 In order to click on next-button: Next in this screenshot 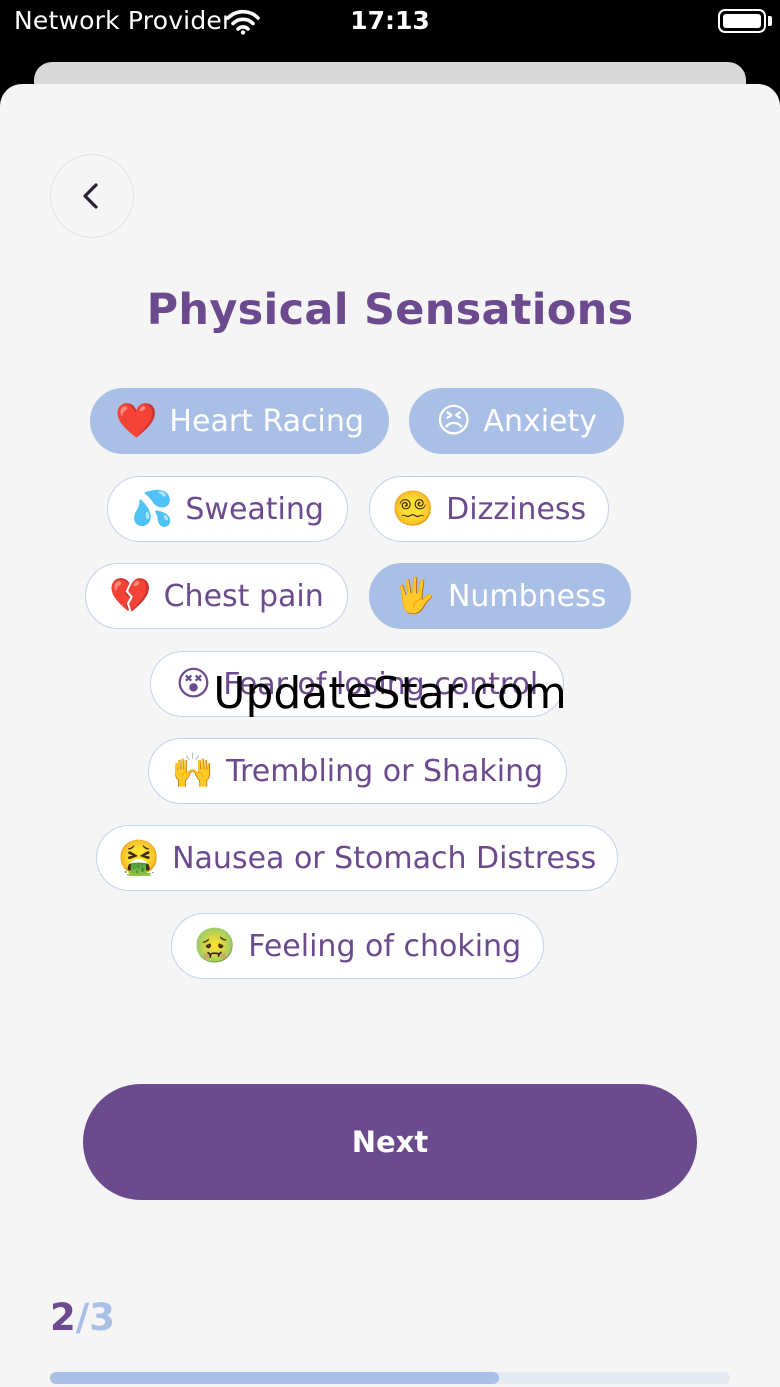, I will do `click(390, 1142)`.